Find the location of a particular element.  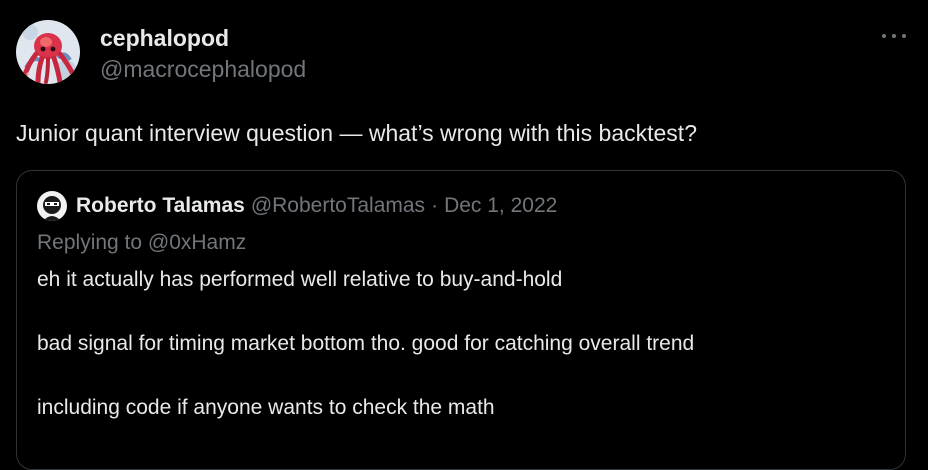

more-options-icon is located at coordinates (894, 36).